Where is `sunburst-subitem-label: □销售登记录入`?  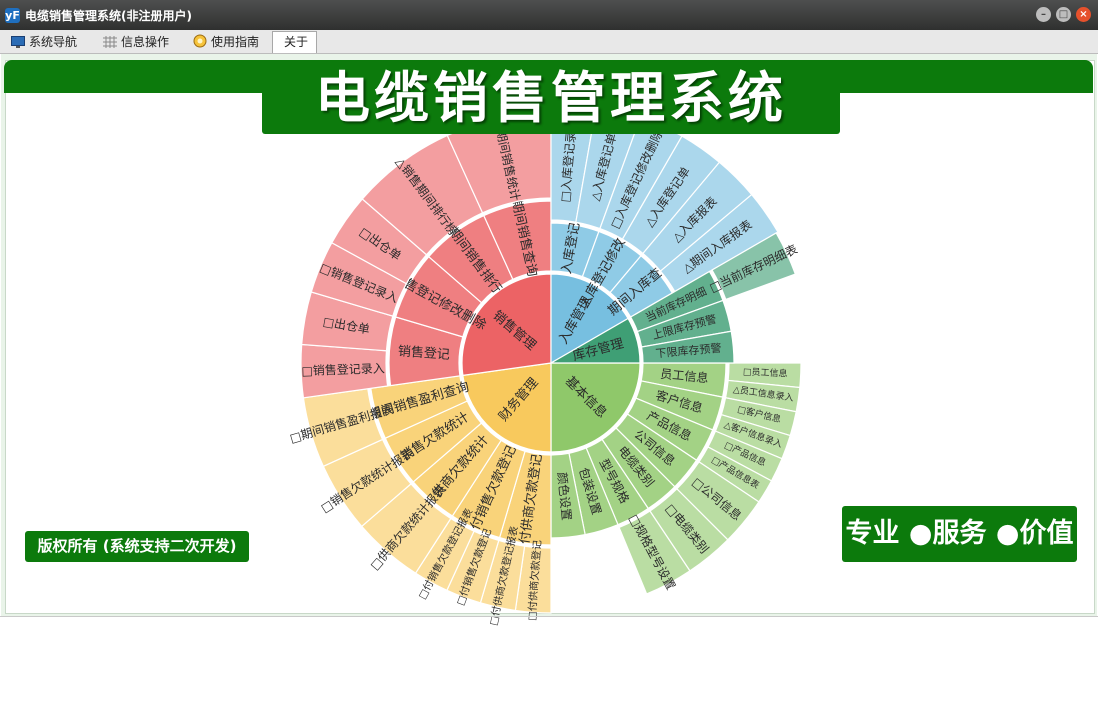
sunburst-subitem-label: □销售登记录入 is located at coordinates (343, 369).